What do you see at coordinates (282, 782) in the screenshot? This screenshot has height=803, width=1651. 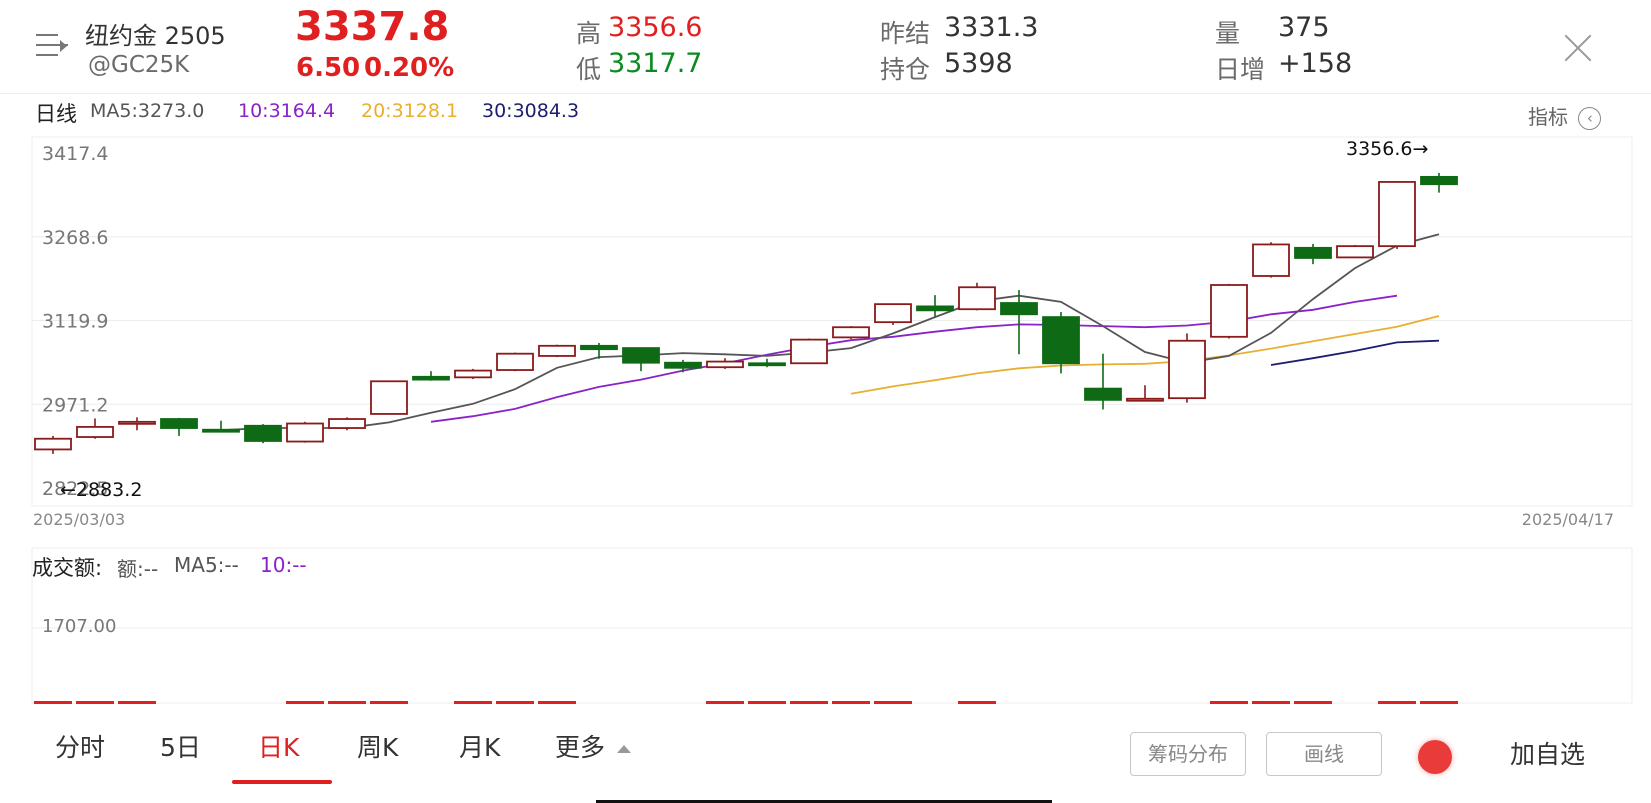 I see `active-tab-indicator` at bounding box center [282, 782].